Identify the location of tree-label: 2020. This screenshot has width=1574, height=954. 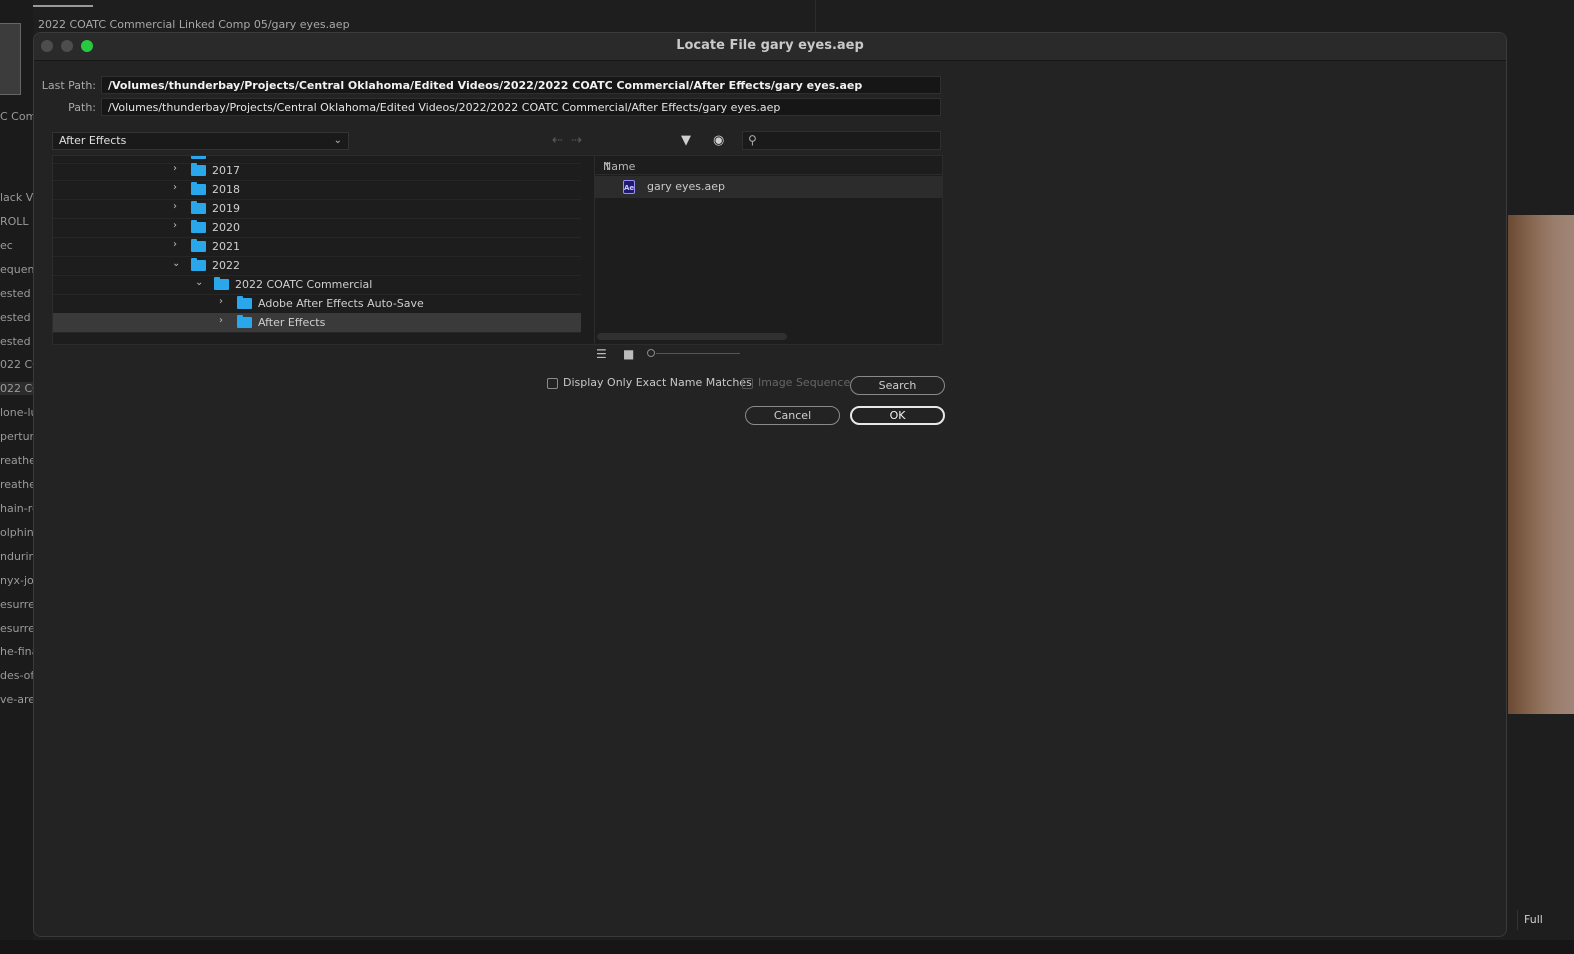
(226, 227).